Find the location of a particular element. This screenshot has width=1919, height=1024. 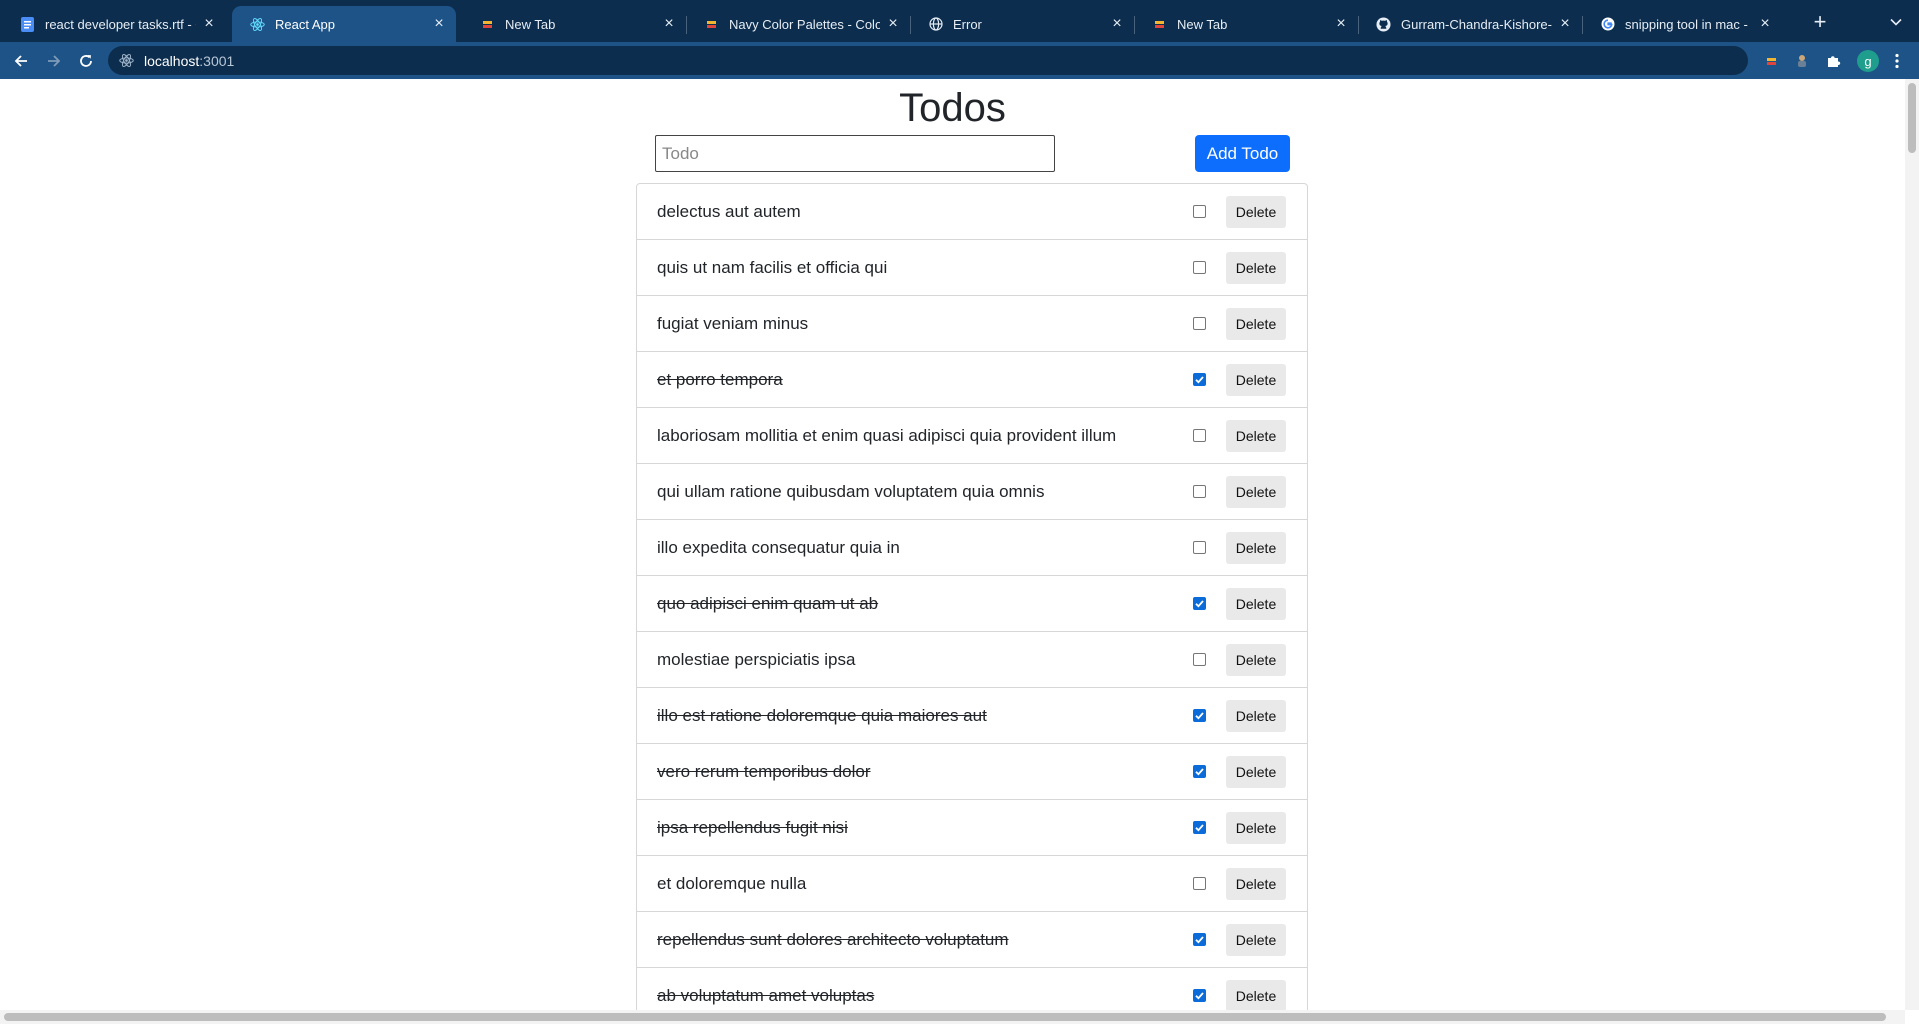

page-title: Todos is located at coordinates (952, 108).